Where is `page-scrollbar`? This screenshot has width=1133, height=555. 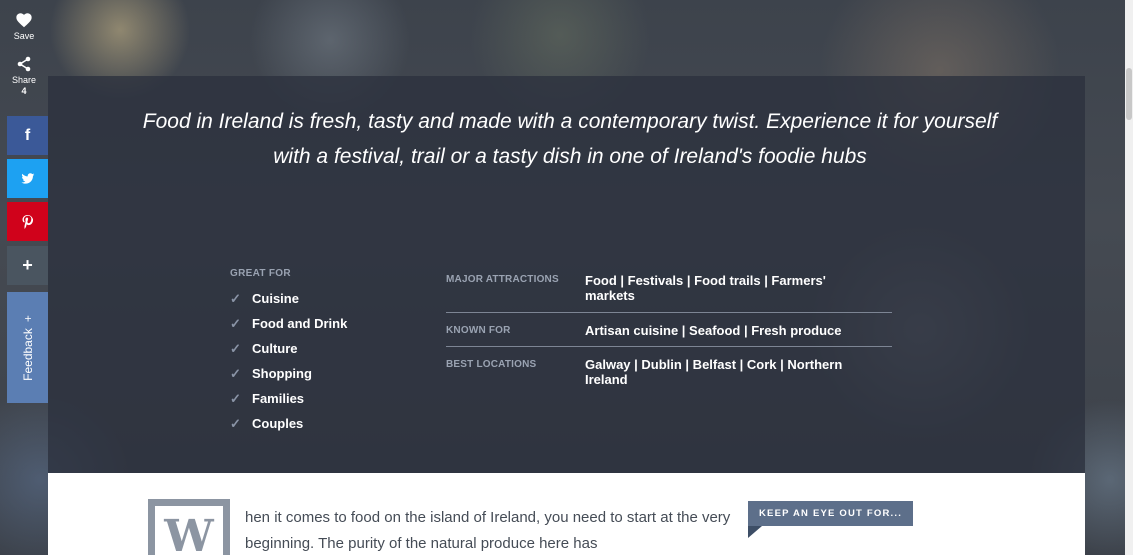 page-scrollbar is located at coordinates (1129, 277).